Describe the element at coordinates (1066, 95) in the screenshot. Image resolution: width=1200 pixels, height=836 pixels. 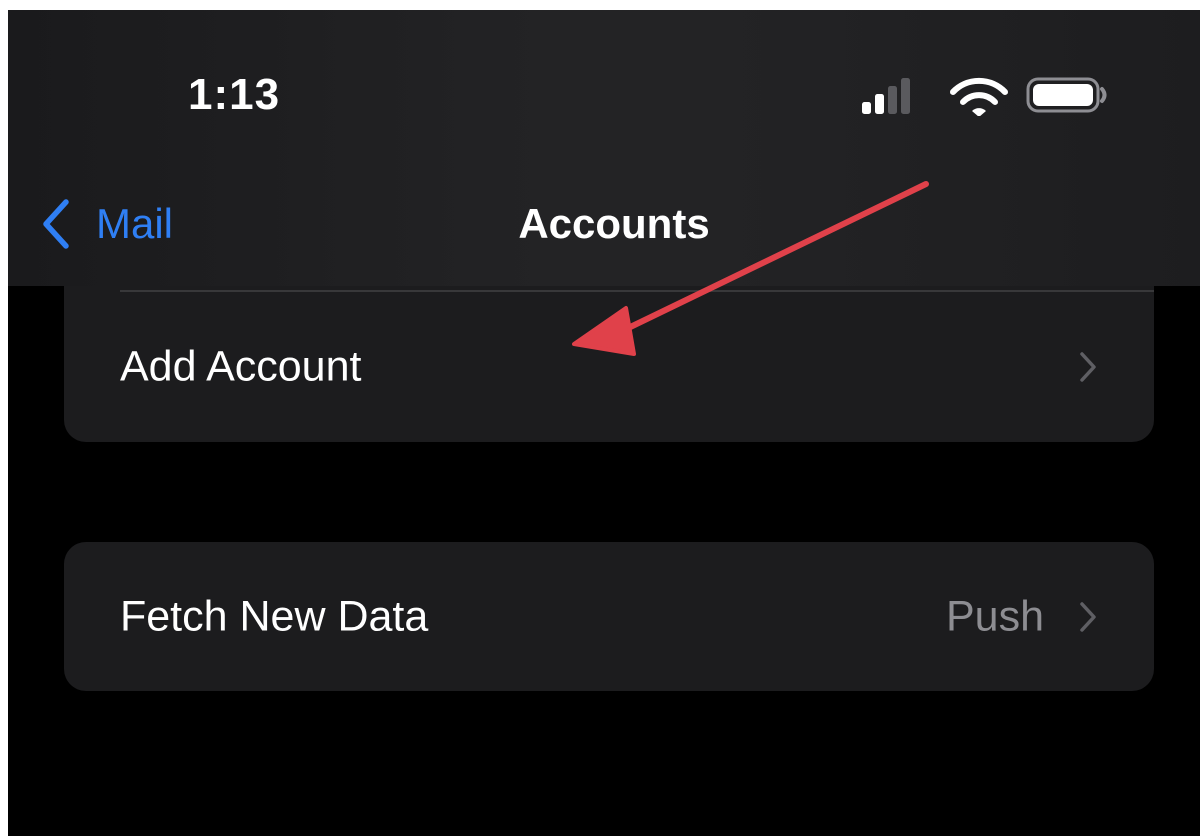
I see `battery-icon` at that location.